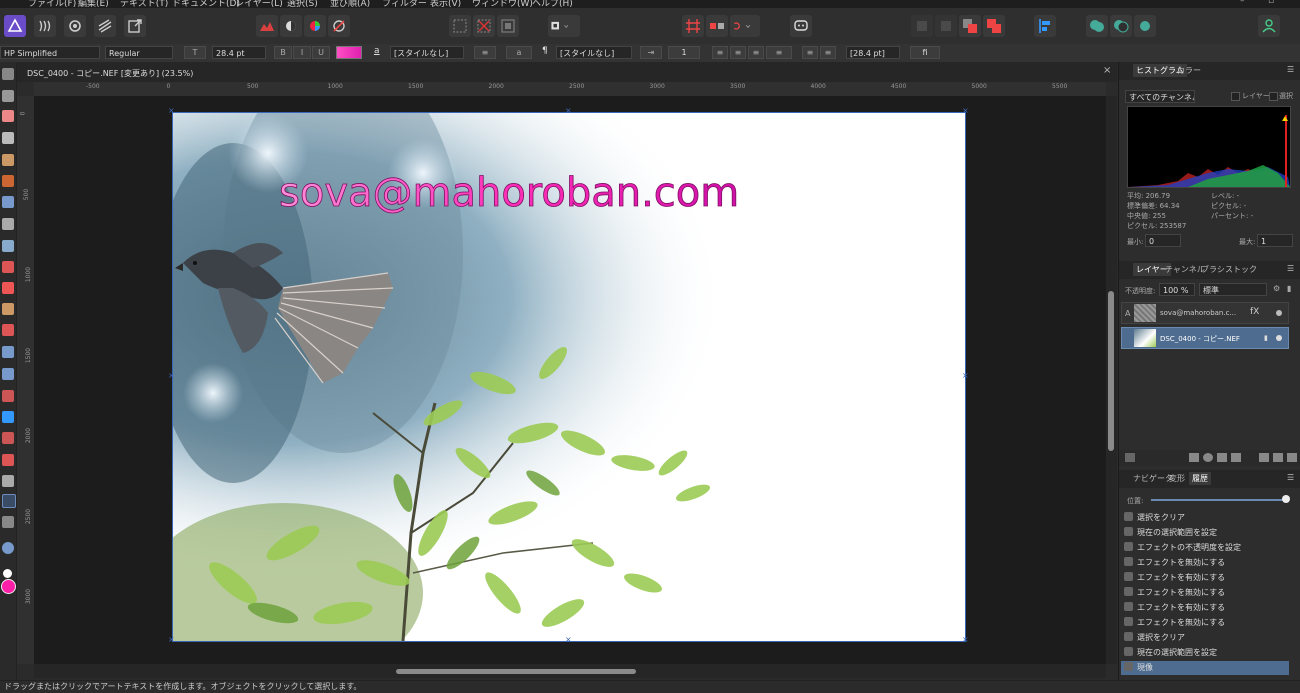 This screenshot has width=1300, height=693. Describe the element at coordinates (801, 26) in the screenshot. I see `personas-chat-icon` at that location.